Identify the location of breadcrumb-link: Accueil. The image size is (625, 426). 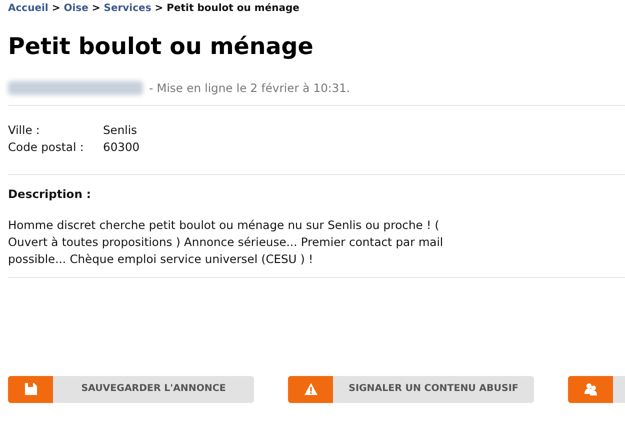
(28, 8).